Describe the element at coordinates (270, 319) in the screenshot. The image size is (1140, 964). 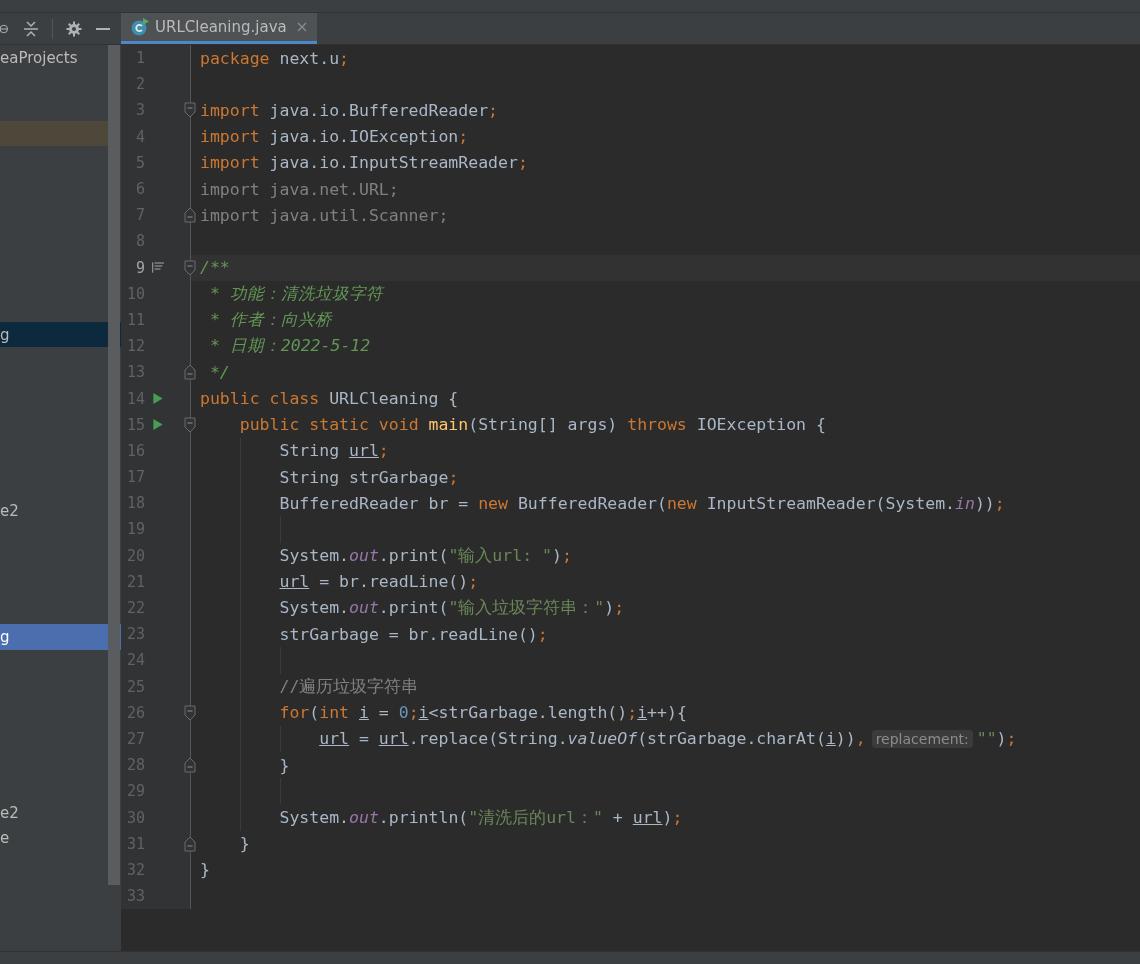
I see `code-text: * 作者：向兴桥` at that location.